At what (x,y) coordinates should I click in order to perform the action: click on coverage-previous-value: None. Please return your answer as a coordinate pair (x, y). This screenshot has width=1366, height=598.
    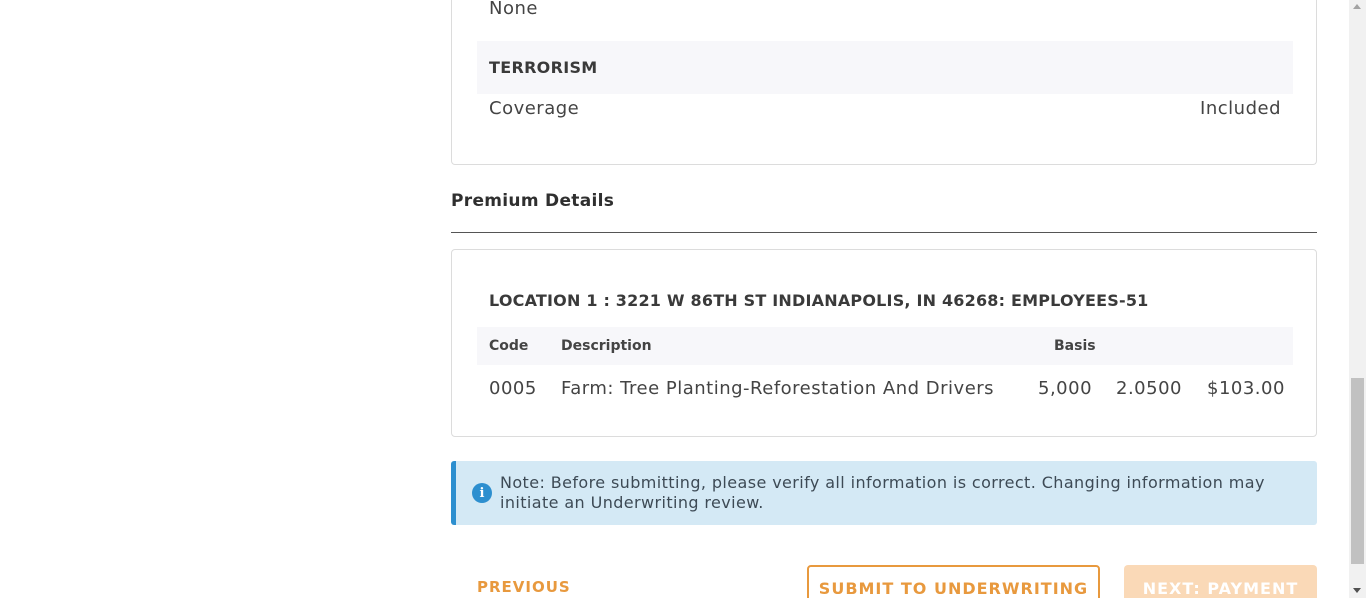
    Looking at the image, I should click on (513, 9).